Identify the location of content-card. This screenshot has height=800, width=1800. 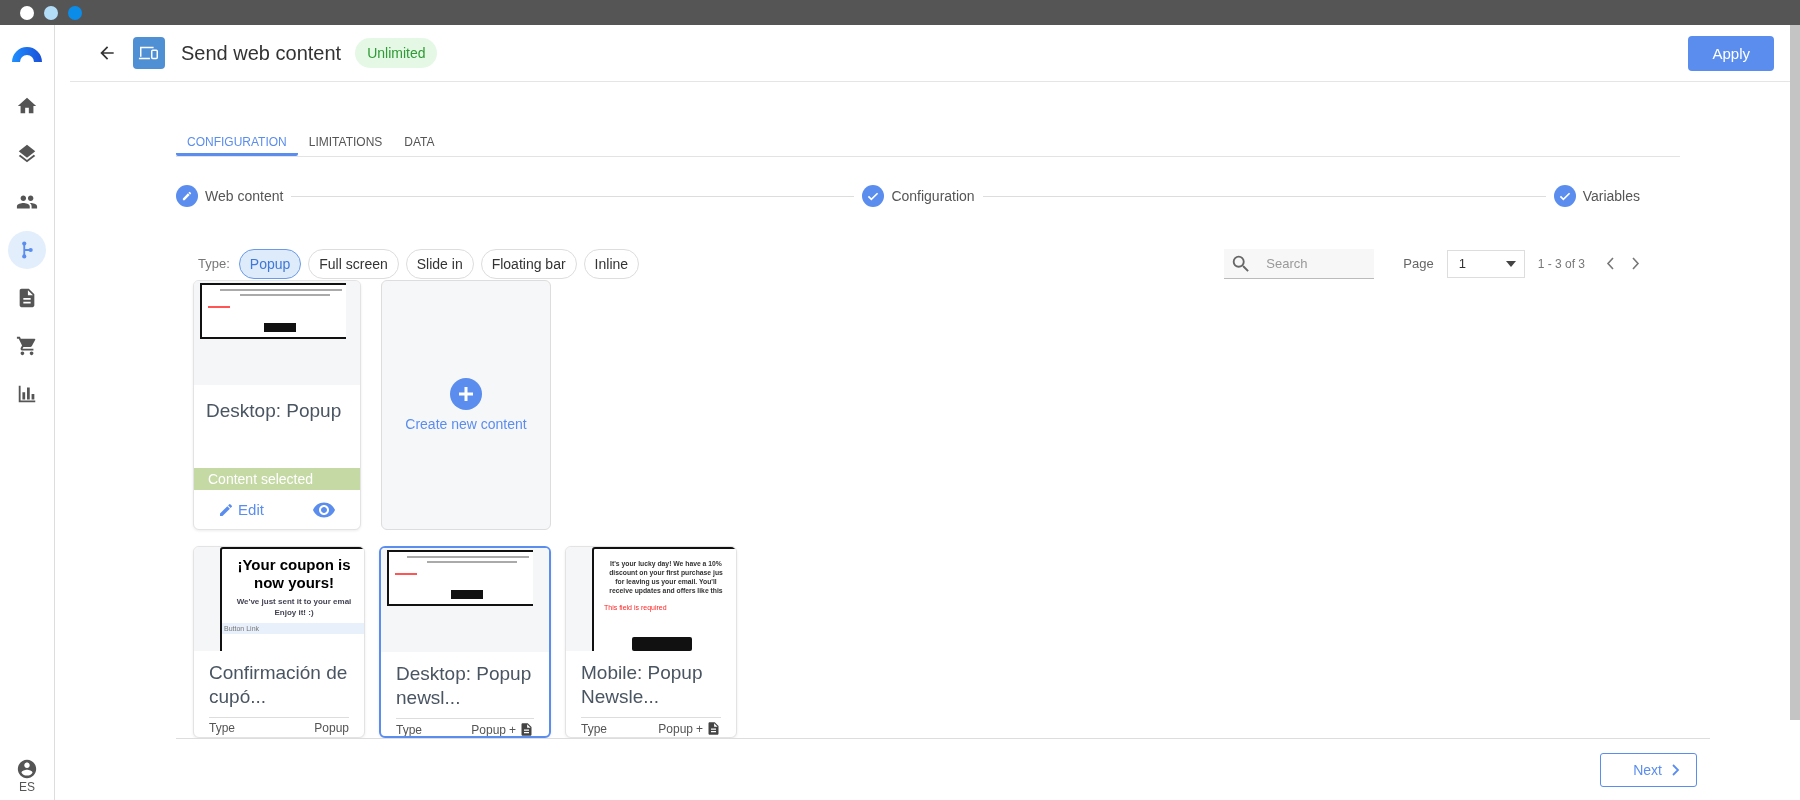
(651, 642).